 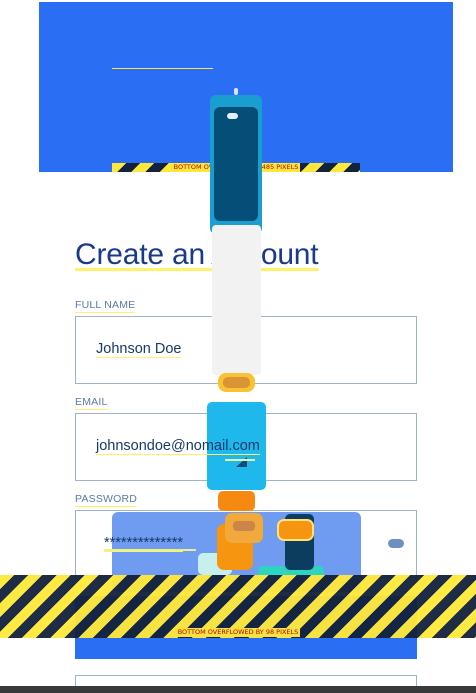 I want to click on illustration-device-bar, so click(x=240, y=460).